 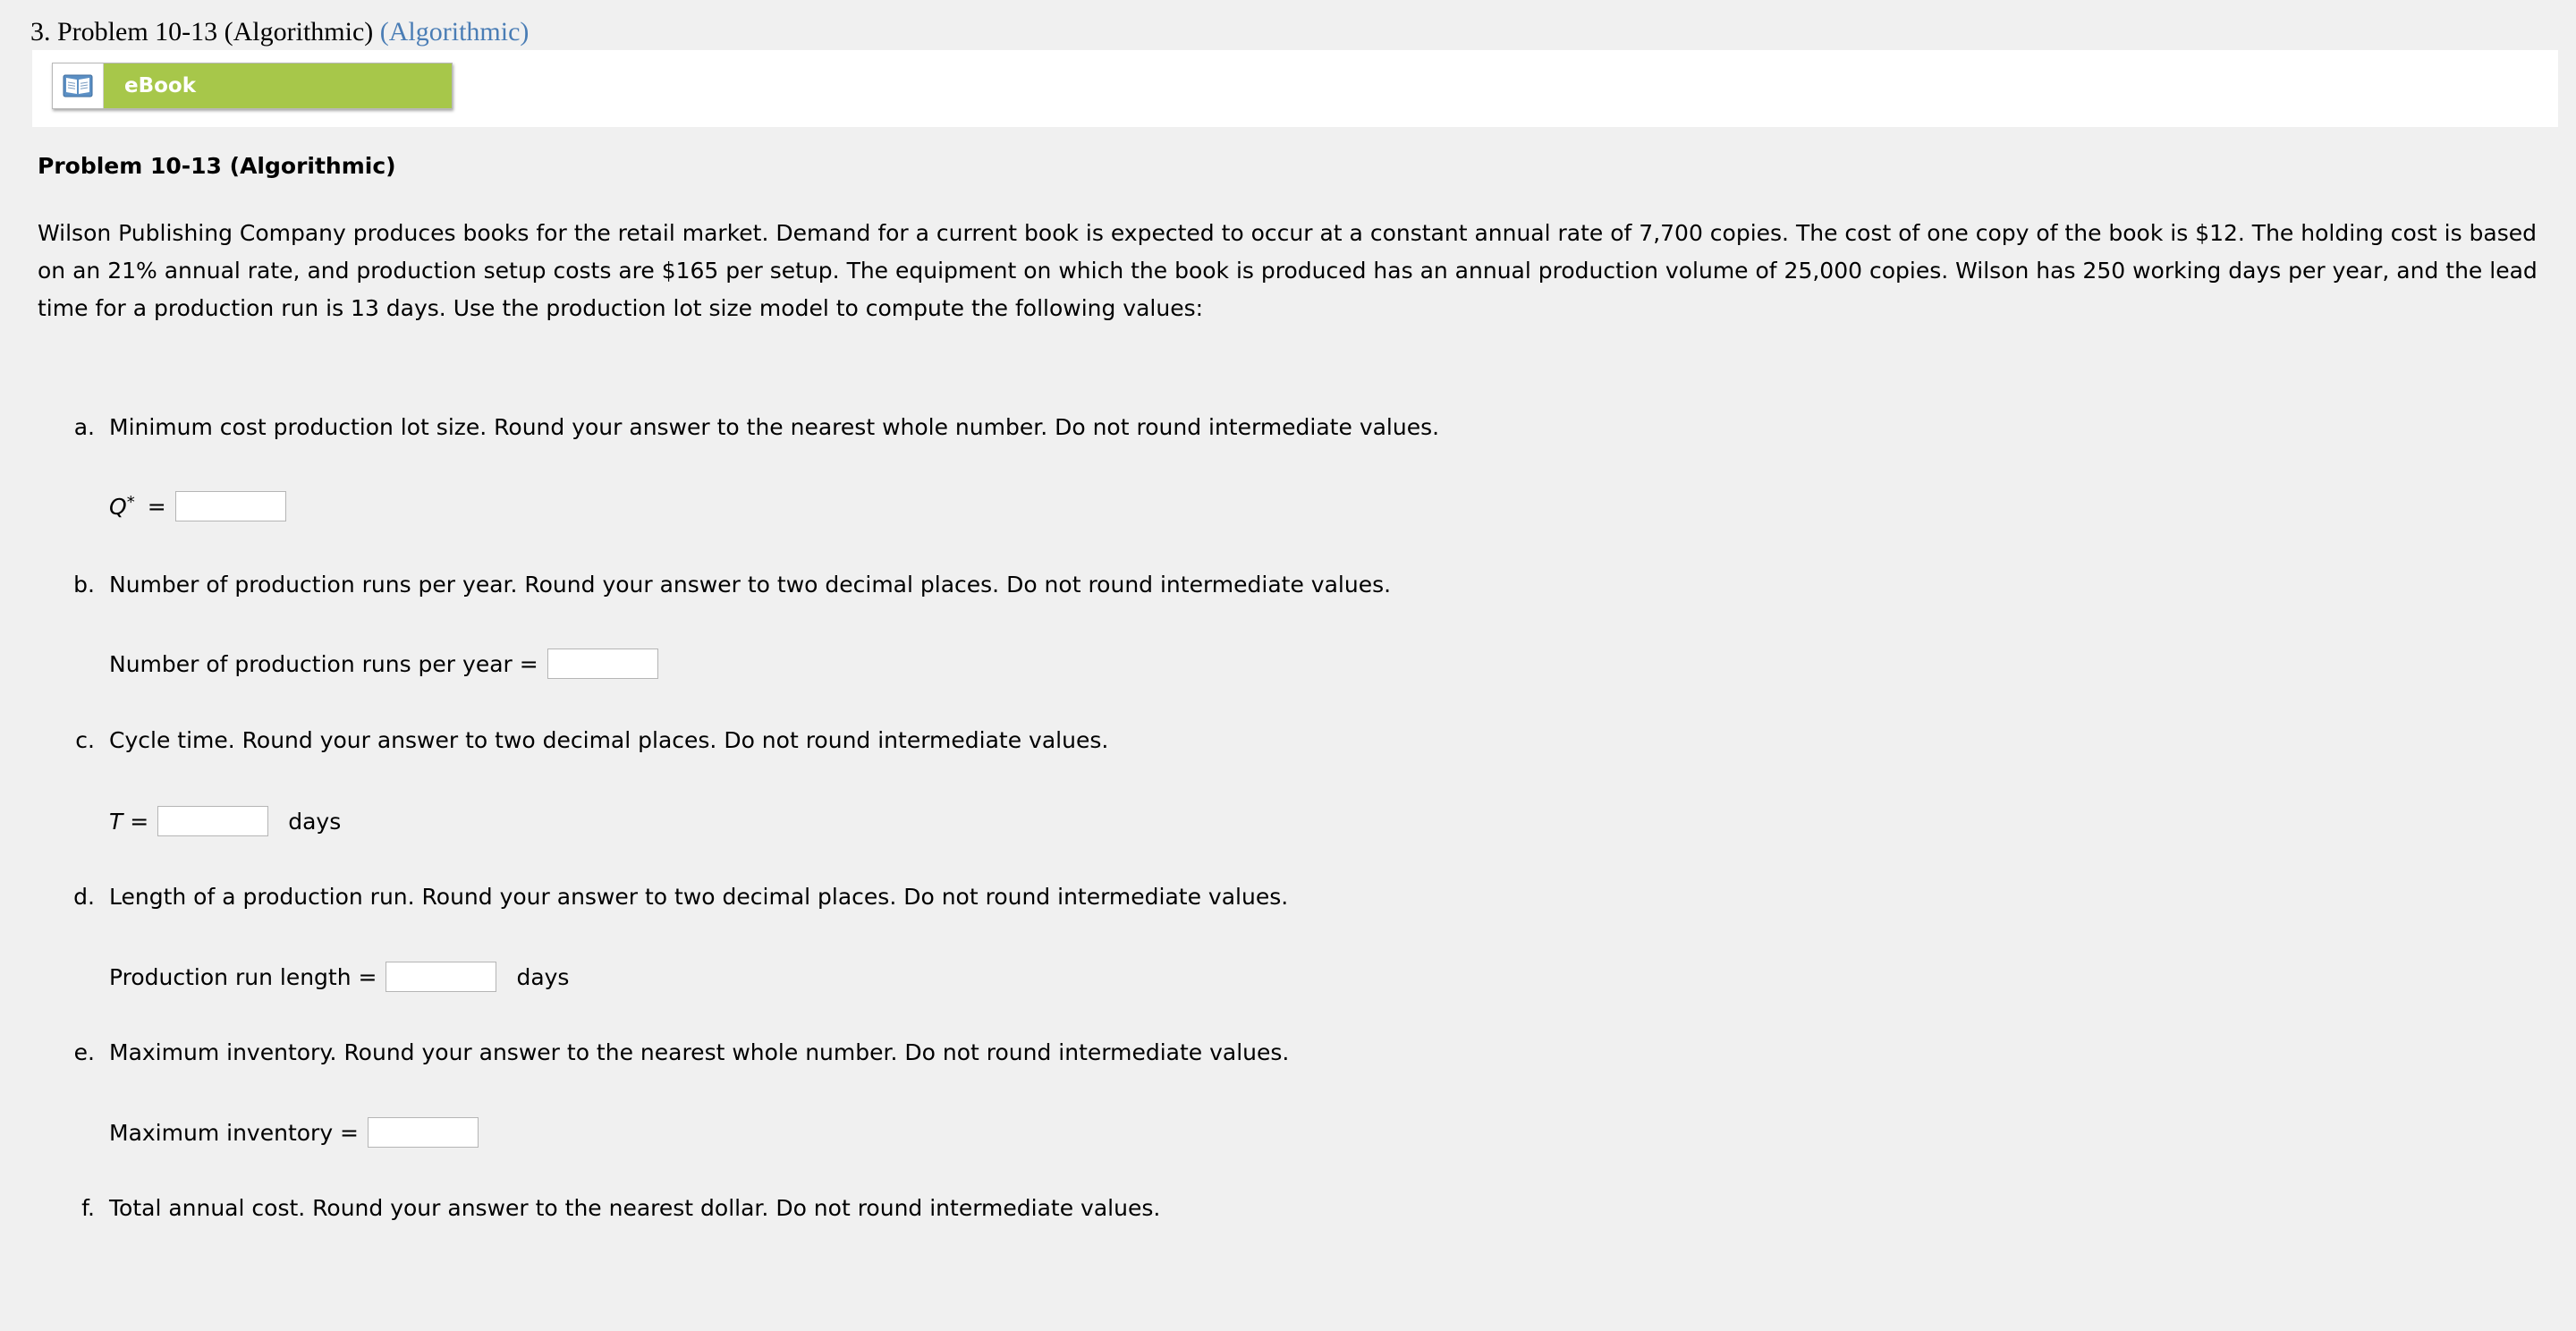 I want to click on algorithmic-link: (Algorithmic), so click(x=455, y=32).